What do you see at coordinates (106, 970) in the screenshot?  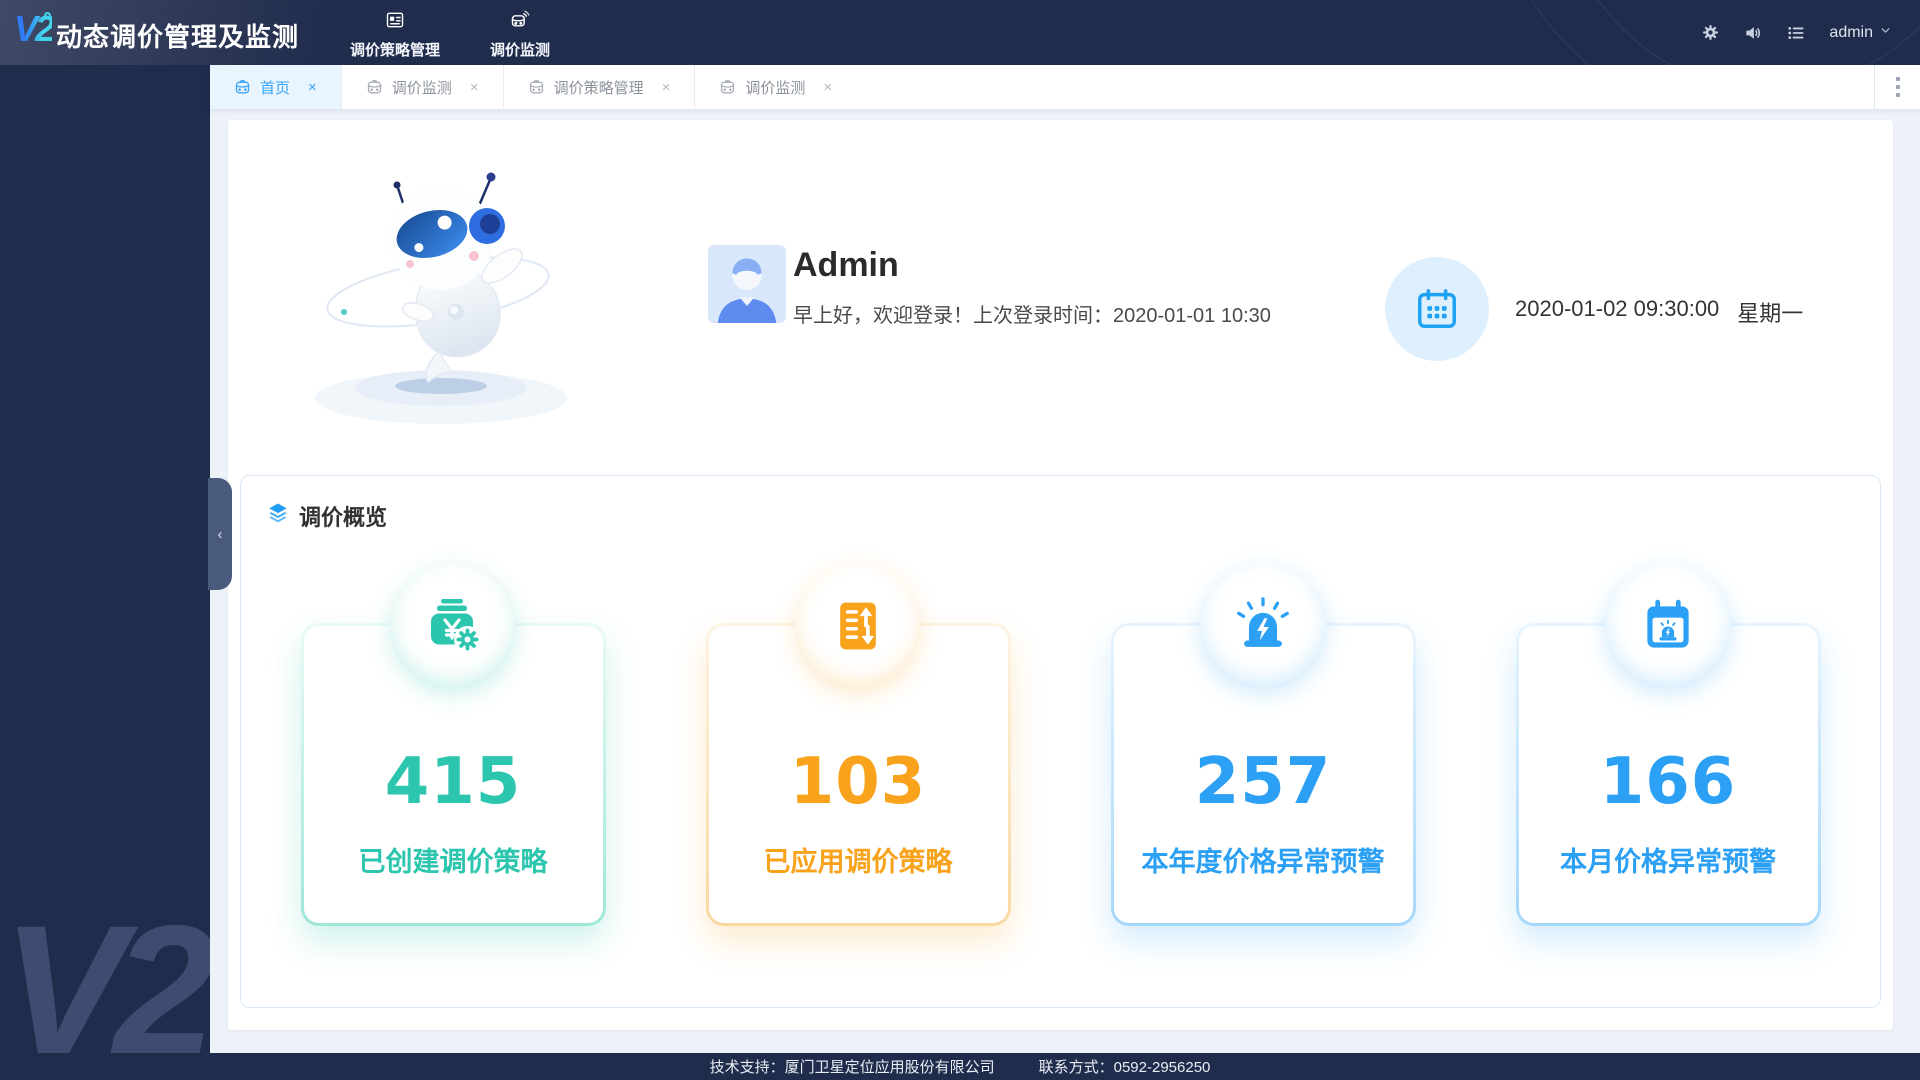 I see `sidebar-watermark-logo: V2` at bounding box center [106, 970].